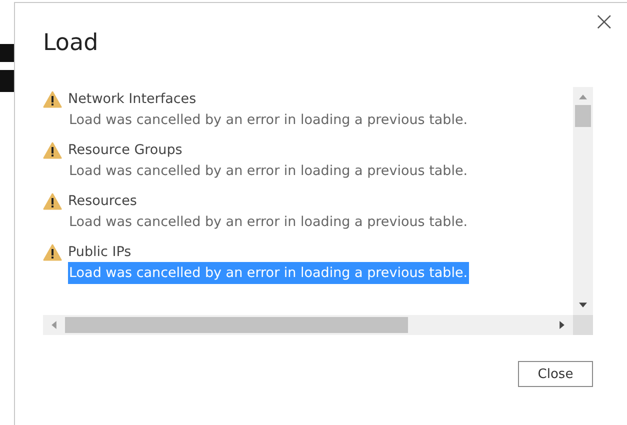  Describe the element at coordinates (583, 305) in the screenshot. I see `scroll-down-icon` at that location.